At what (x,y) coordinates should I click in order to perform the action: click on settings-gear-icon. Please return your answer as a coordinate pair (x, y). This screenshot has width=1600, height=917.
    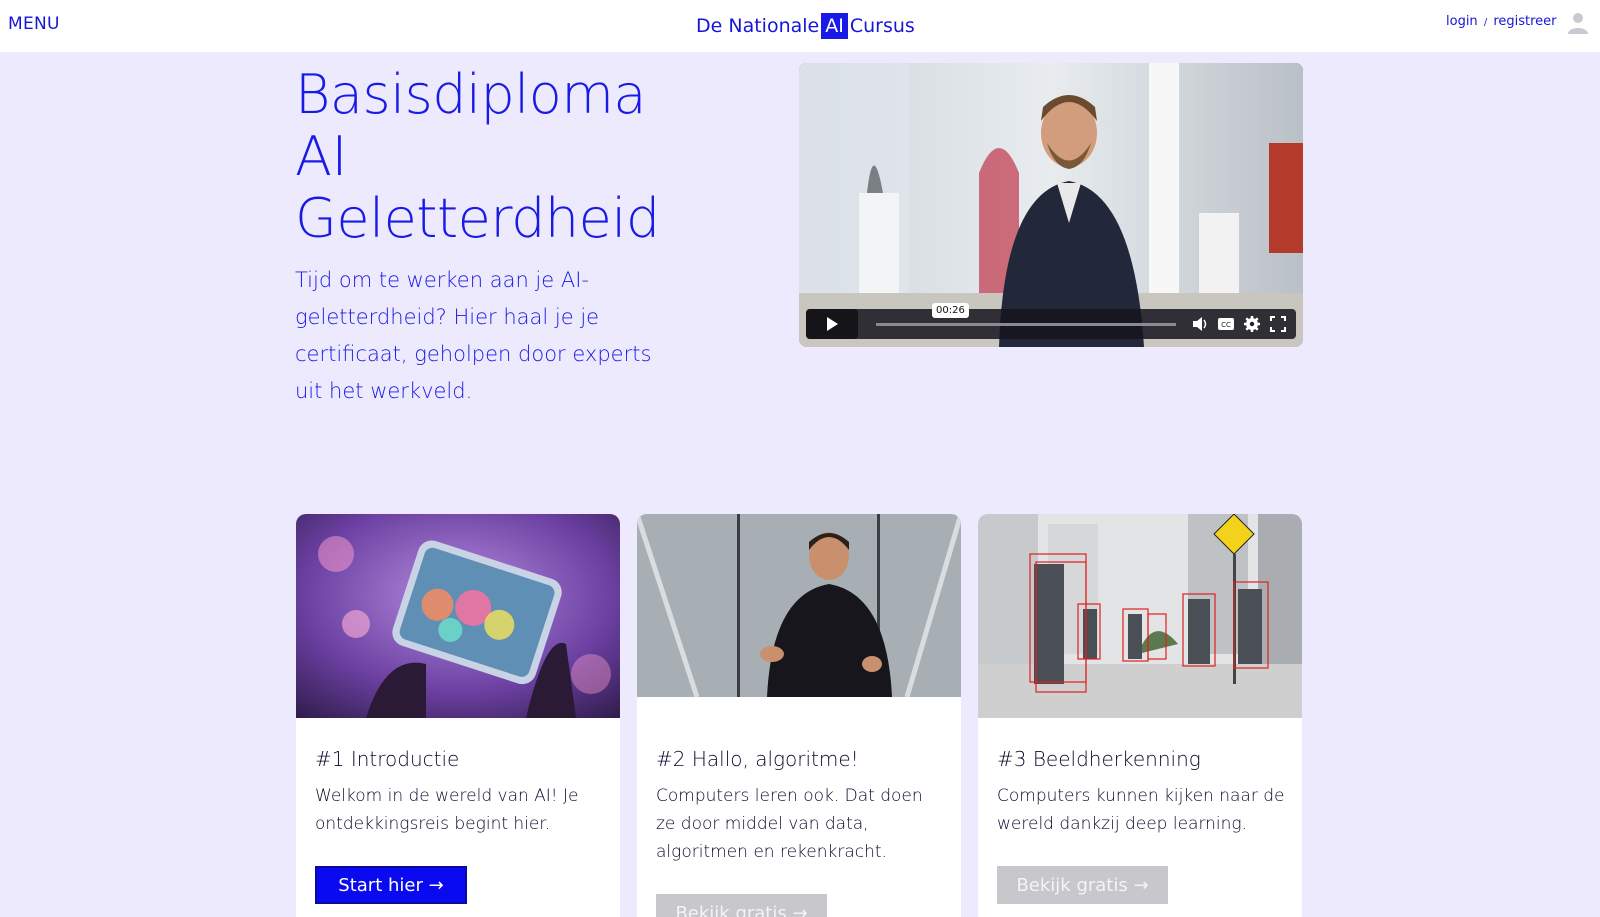
    Looking at the image, I should click on (1252, 324).